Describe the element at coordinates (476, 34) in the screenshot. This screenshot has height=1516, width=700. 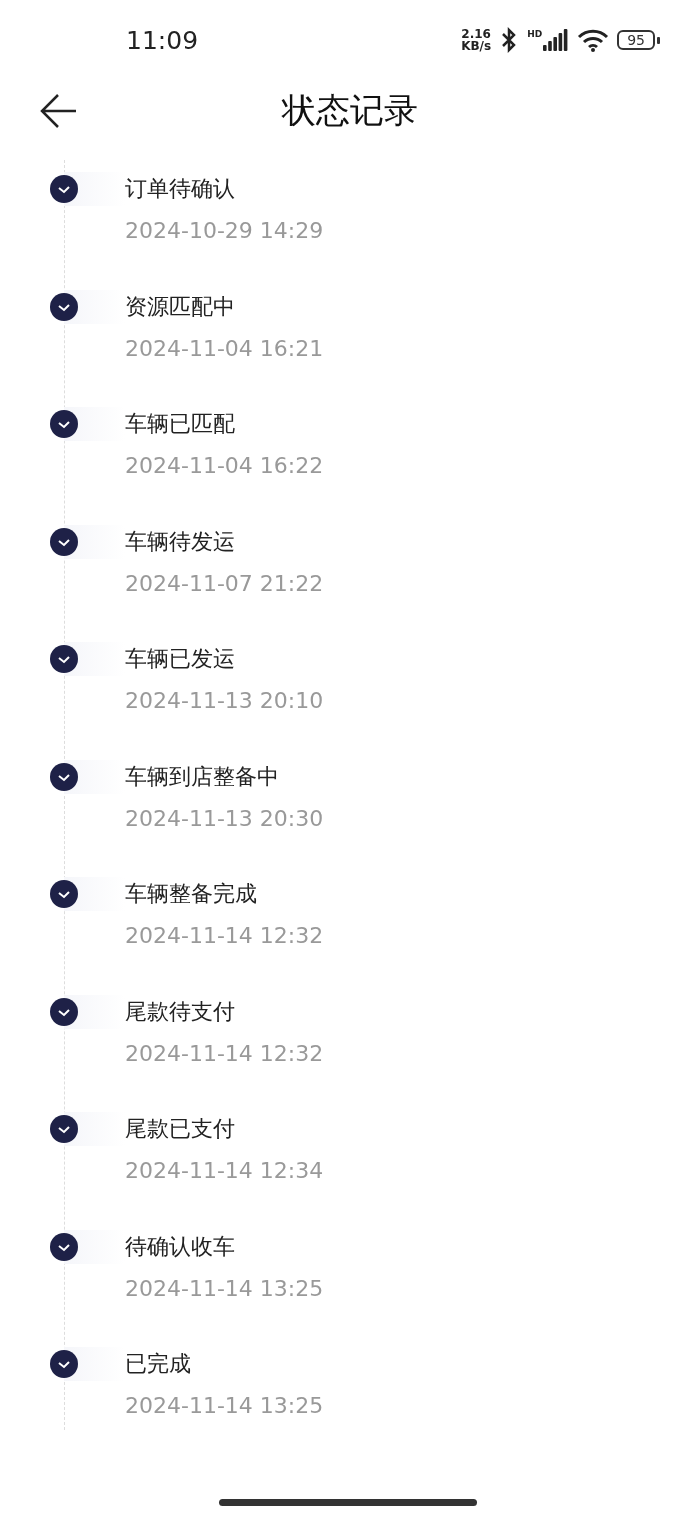
I see `network-speed: 2.16` at that location.